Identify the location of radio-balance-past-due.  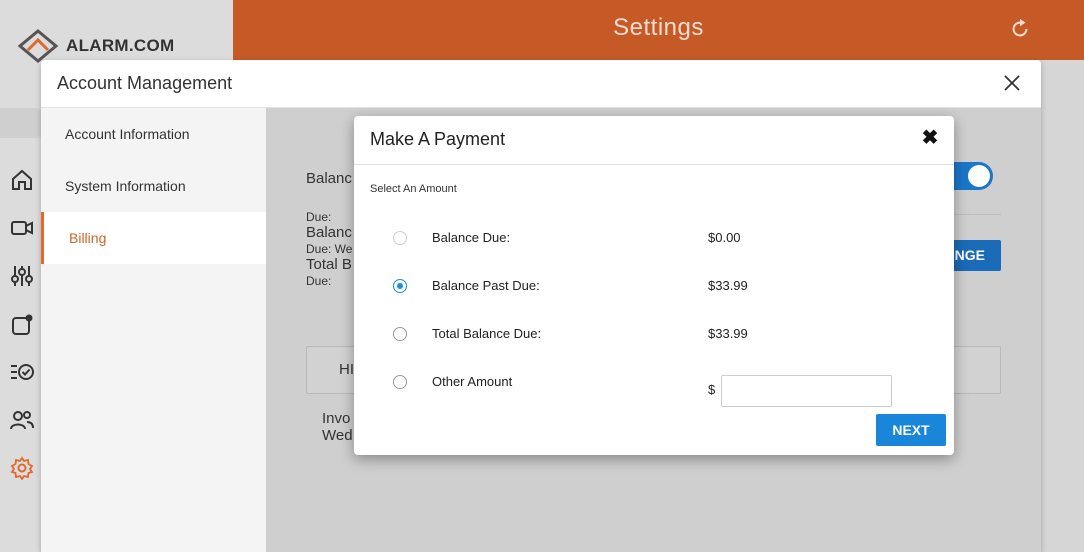
(400, 286).